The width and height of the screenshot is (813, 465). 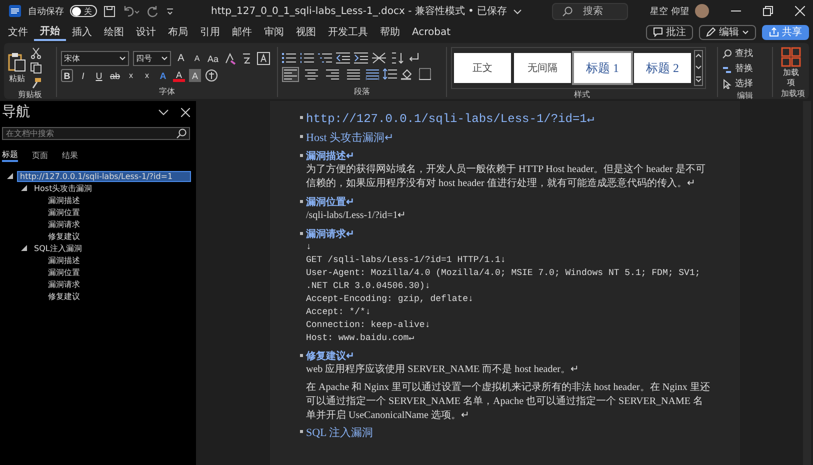 What do you see at coordinates (745, 83) in the screenshot?
I see `select-button: 选择` at bounding box center [745, 83].